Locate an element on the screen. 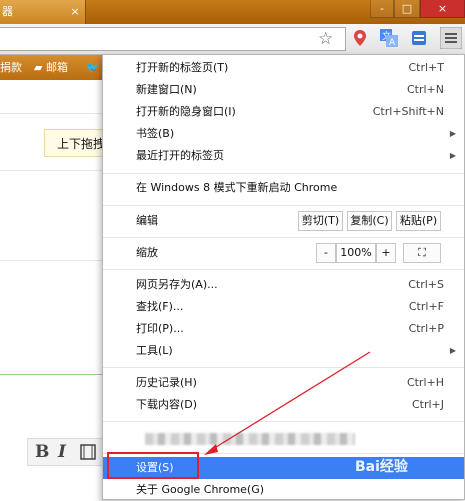 The width and height of the screenshot is (465, 501). maximize-button: □ is located at coordinates (407, 9).